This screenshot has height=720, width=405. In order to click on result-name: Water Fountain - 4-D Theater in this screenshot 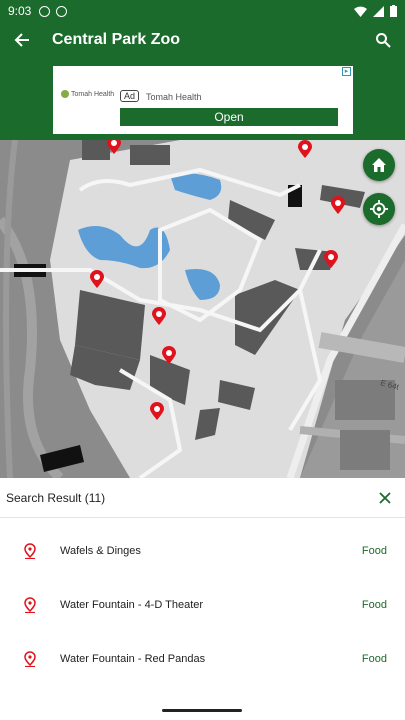, I will do `click(132, 605)`.